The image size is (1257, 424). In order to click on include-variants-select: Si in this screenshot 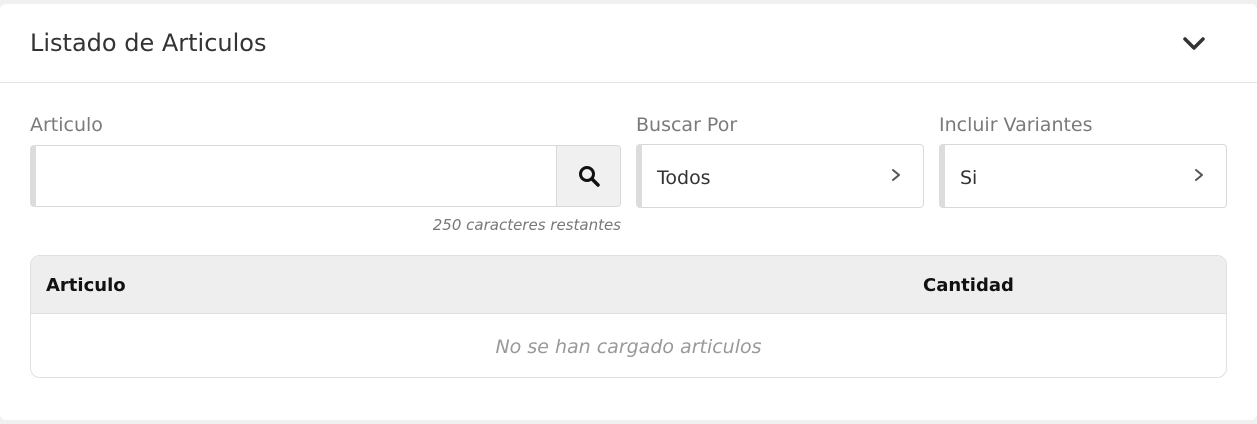, I will do `click(1083, 176)`.